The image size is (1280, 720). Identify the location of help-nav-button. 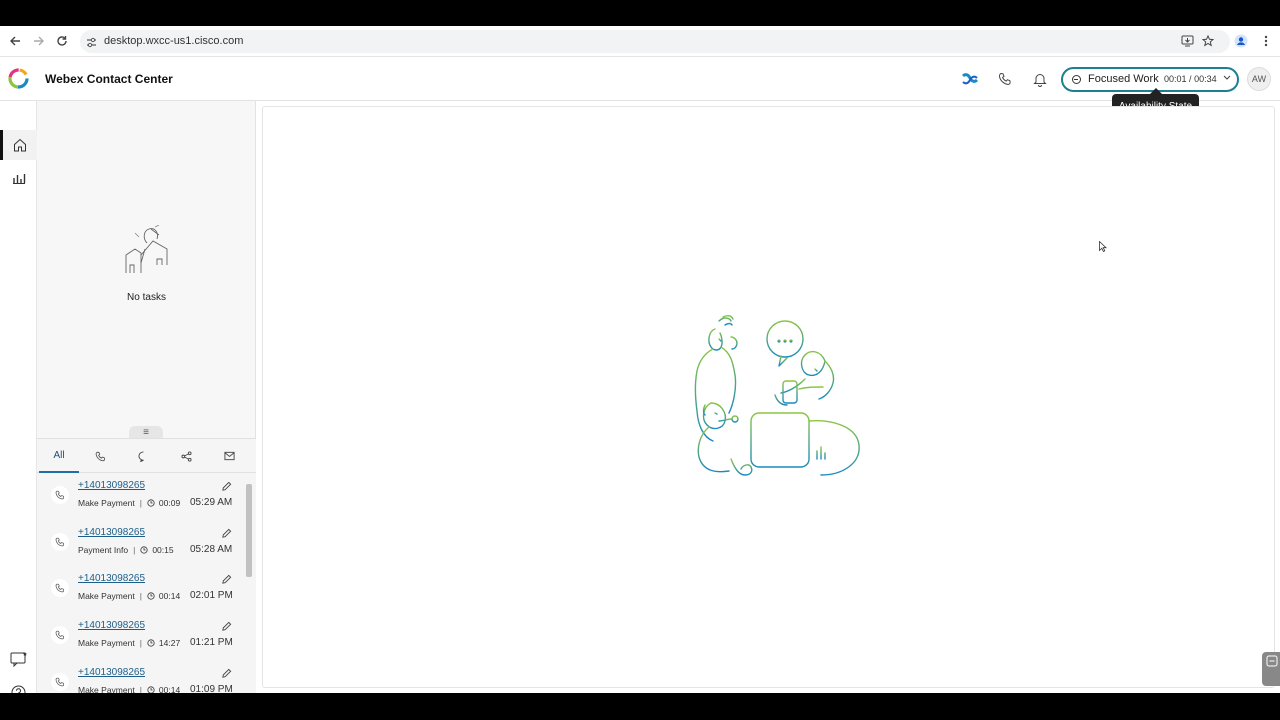
(18, 686).